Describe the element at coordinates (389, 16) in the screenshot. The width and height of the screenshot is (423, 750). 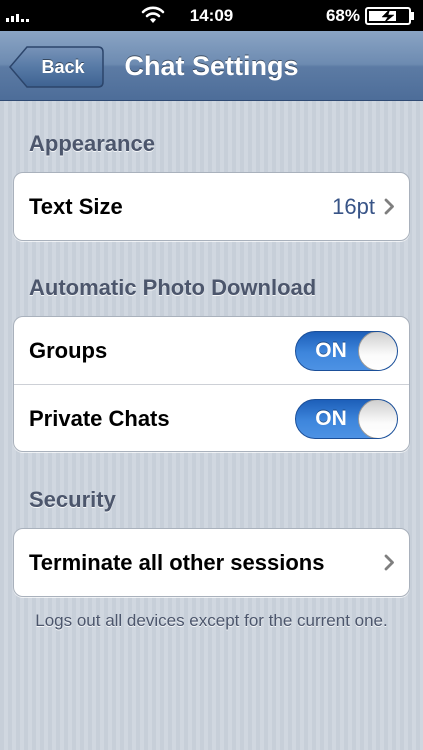
I see `battery-charging-icon` at that location.